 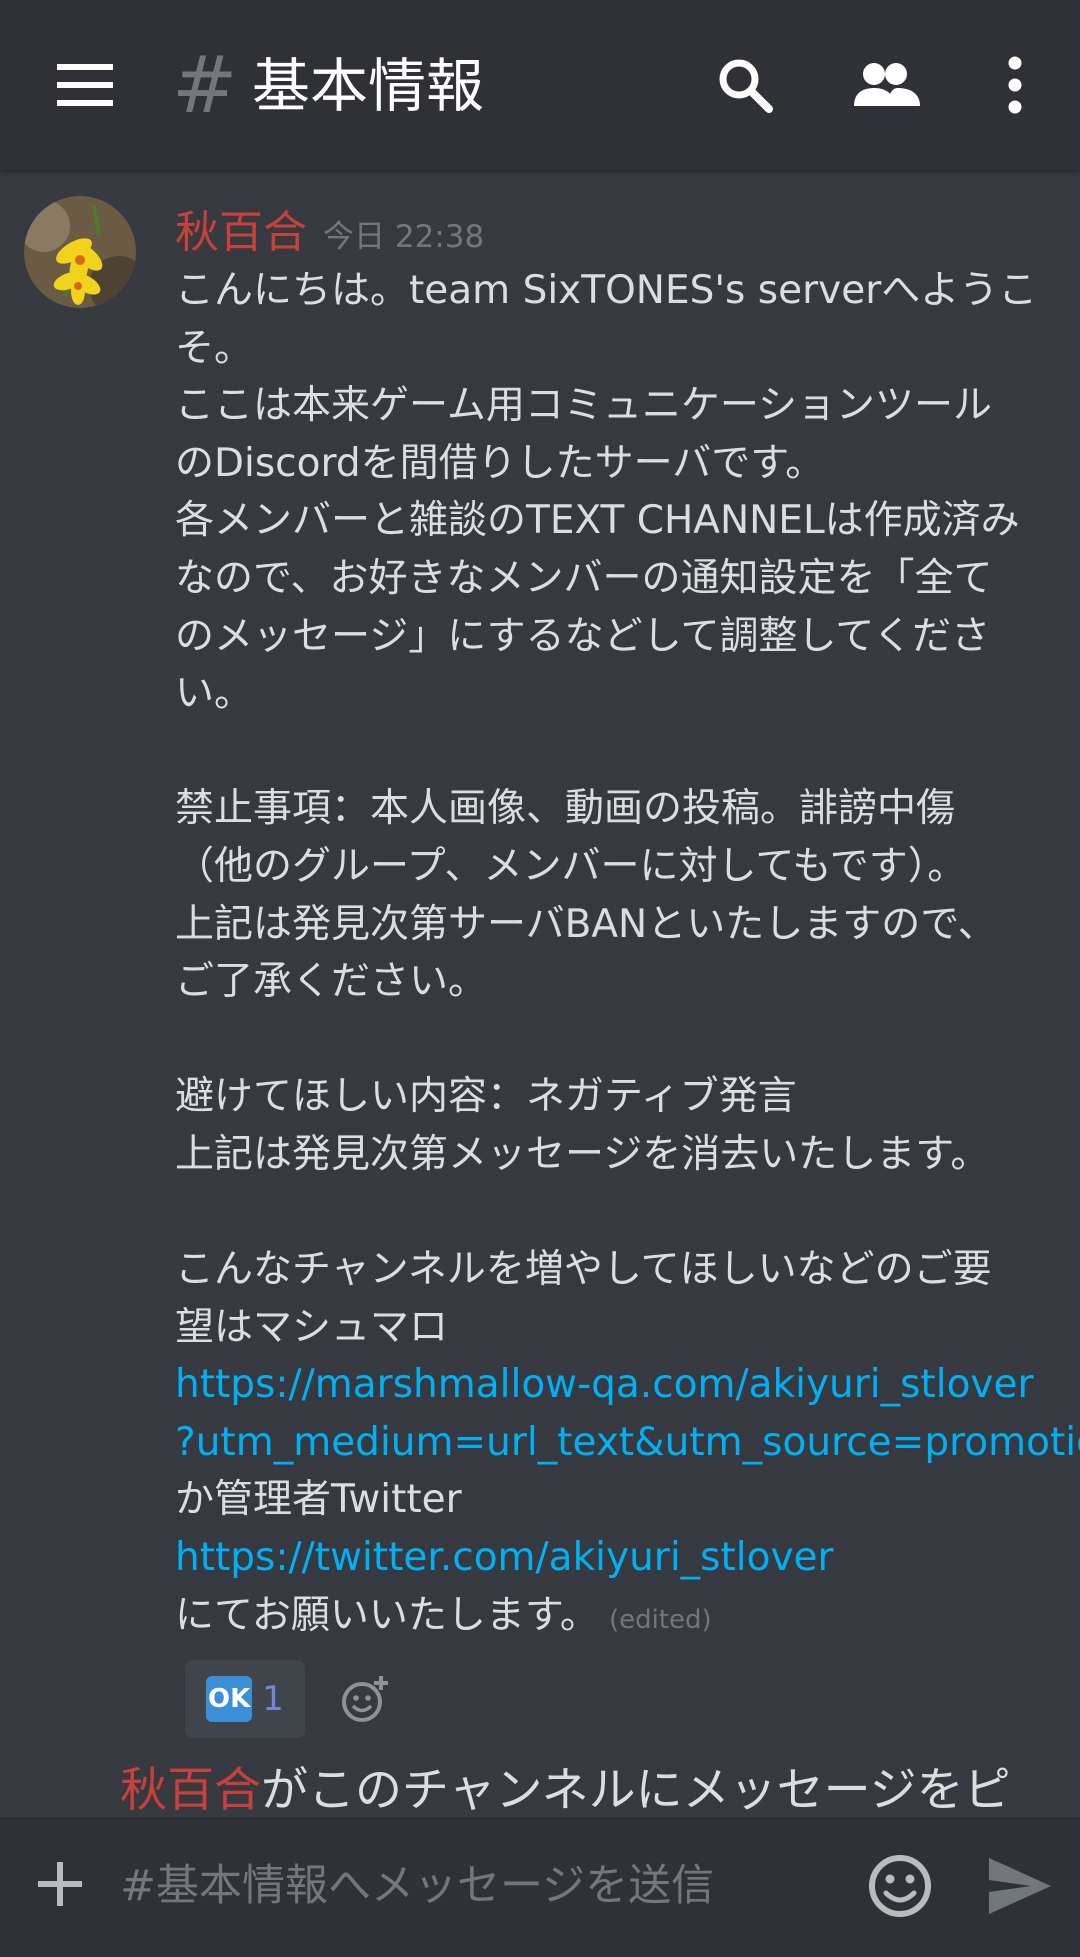 What do you see at coordinates (214, 694) in the screenshot?
I see `message-line: い。` at bounding box center [214, 694].